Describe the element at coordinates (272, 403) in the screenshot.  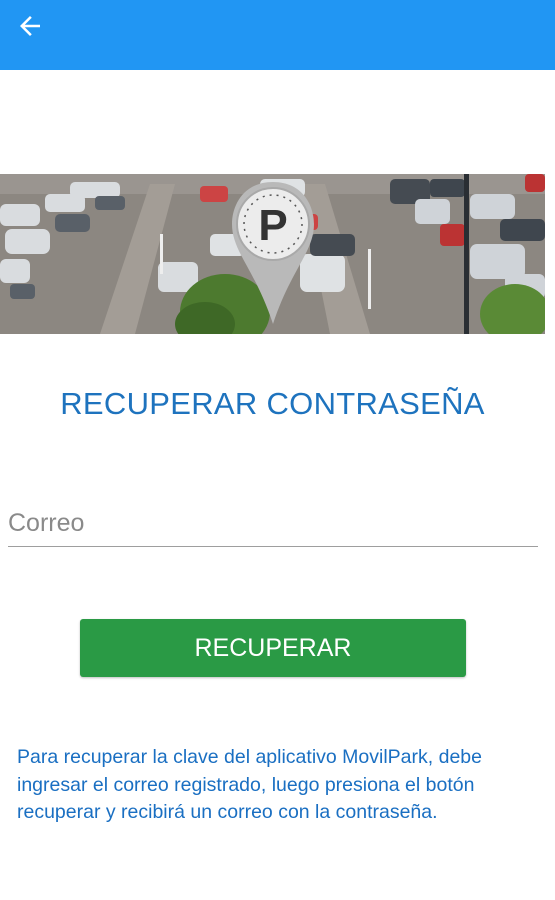
I see `page-title: RECUPERAR CONTRASEÑA` at that location.